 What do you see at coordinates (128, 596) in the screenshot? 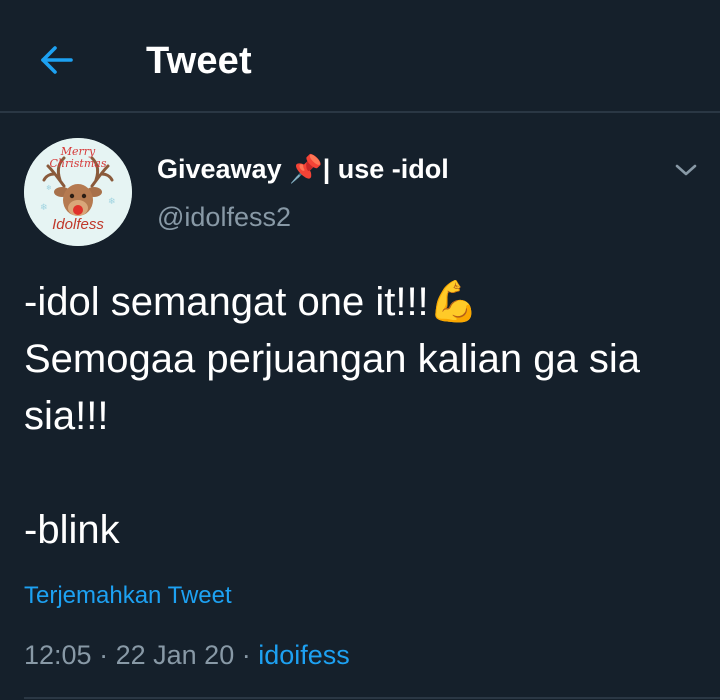
I see `translate-tweet-link: Terjemahkan Tweet` at bounding box center [128, 596].